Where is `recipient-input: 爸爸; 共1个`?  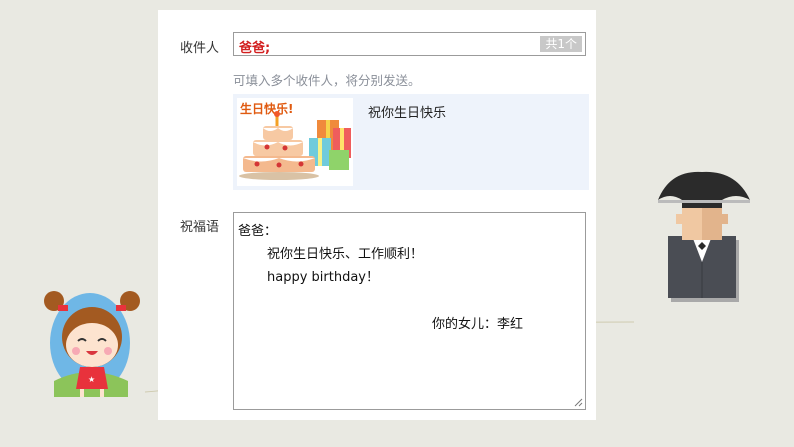
recipient-input: 爸爸; 共1个 is located at coordinates (409, 44).